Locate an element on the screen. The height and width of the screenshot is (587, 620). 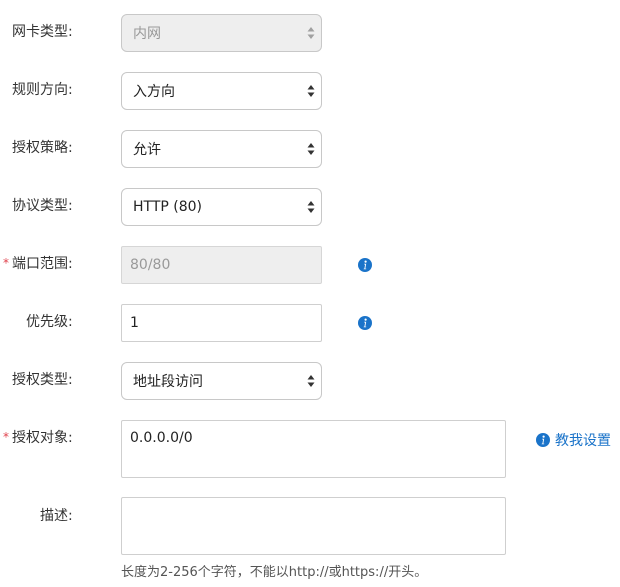
priority-input: 1 is located at coordinates (221, 323).